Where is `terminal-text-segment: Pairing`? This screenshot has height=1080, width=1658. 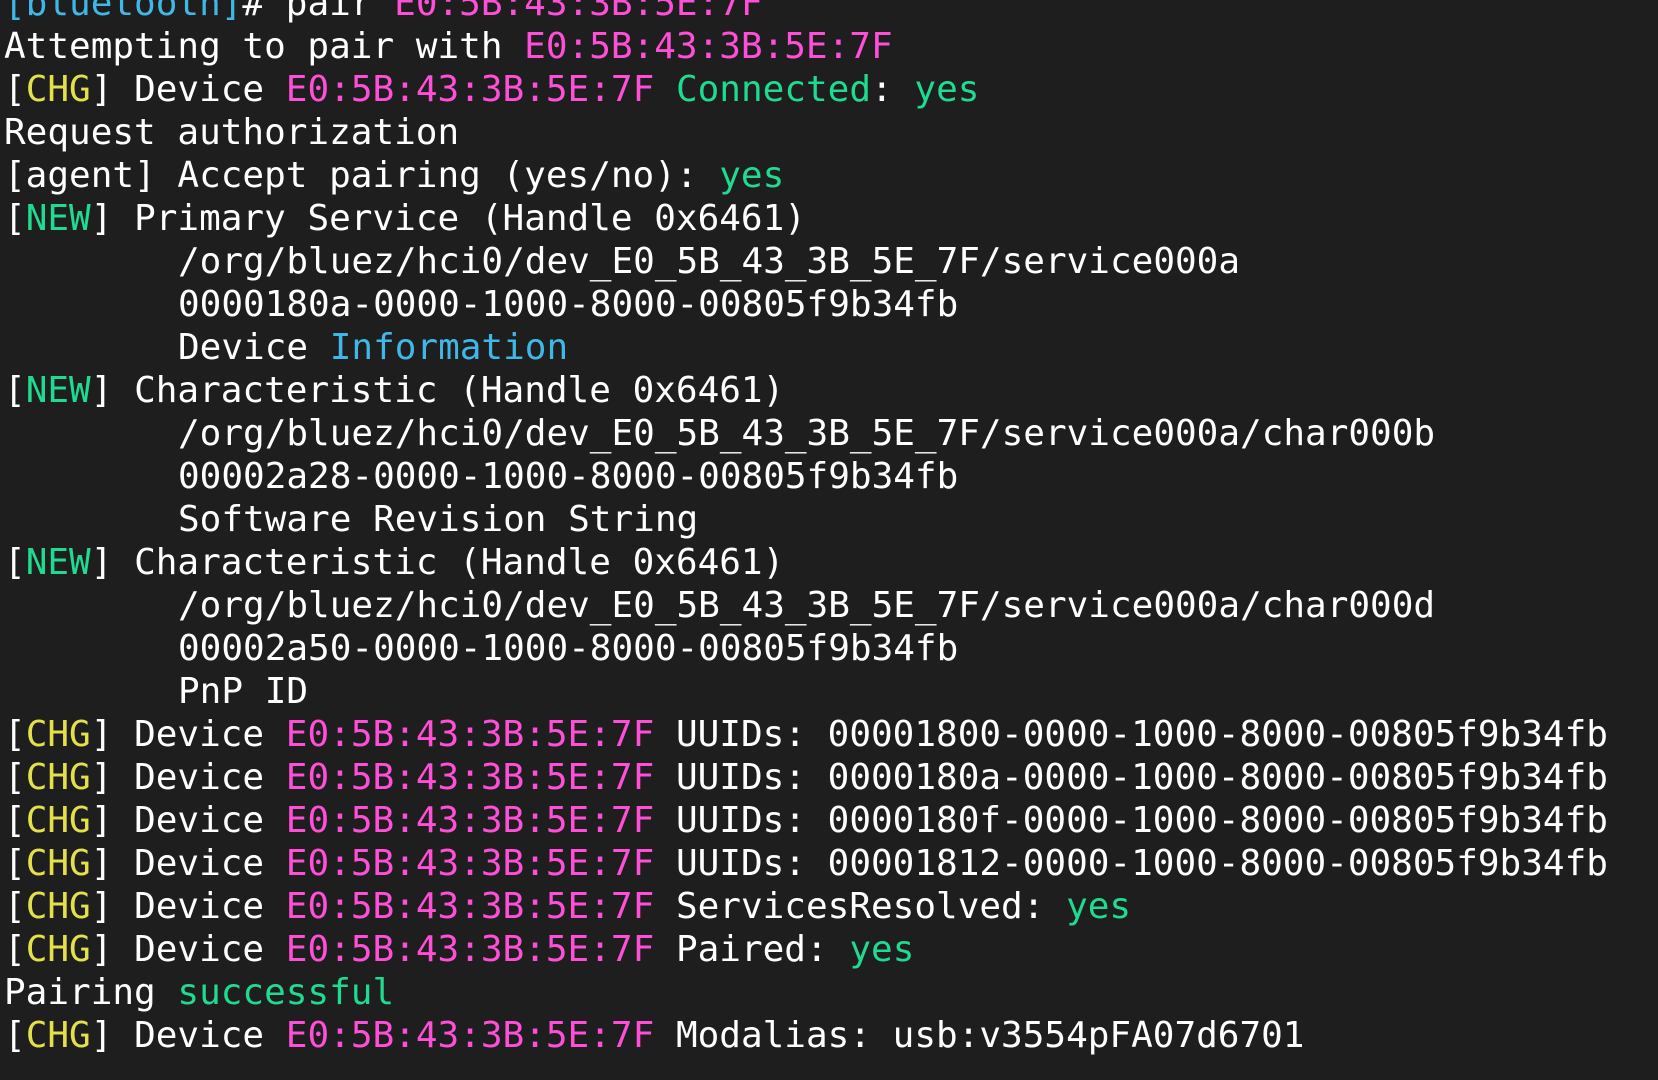
terminal-text-segment: Pairing is located at coordinates (91, 992).